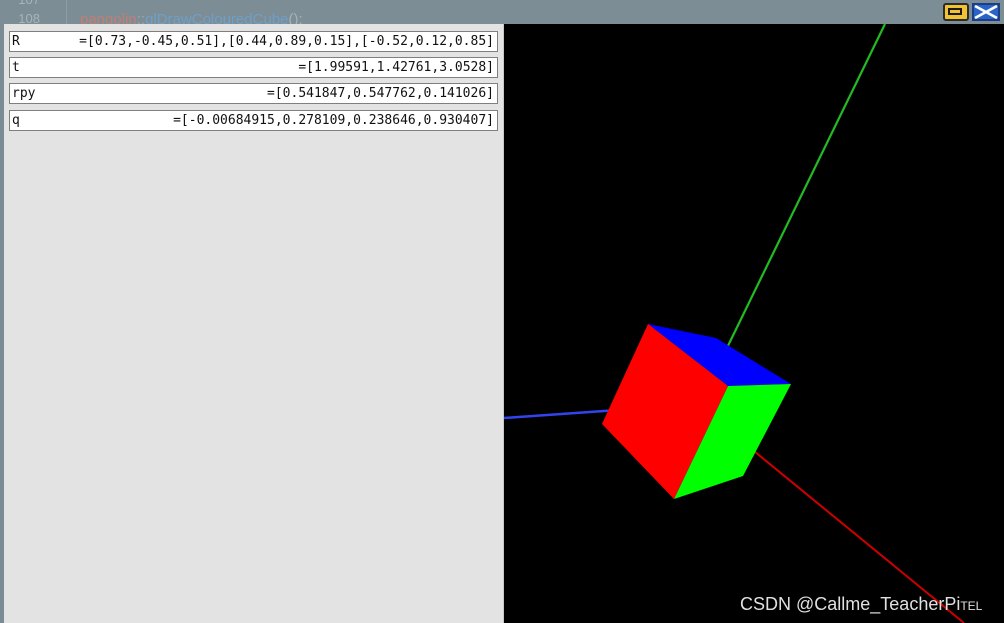  I want to click on code-line: pangolin::glDrawColouredCube();, so click(191, 17).